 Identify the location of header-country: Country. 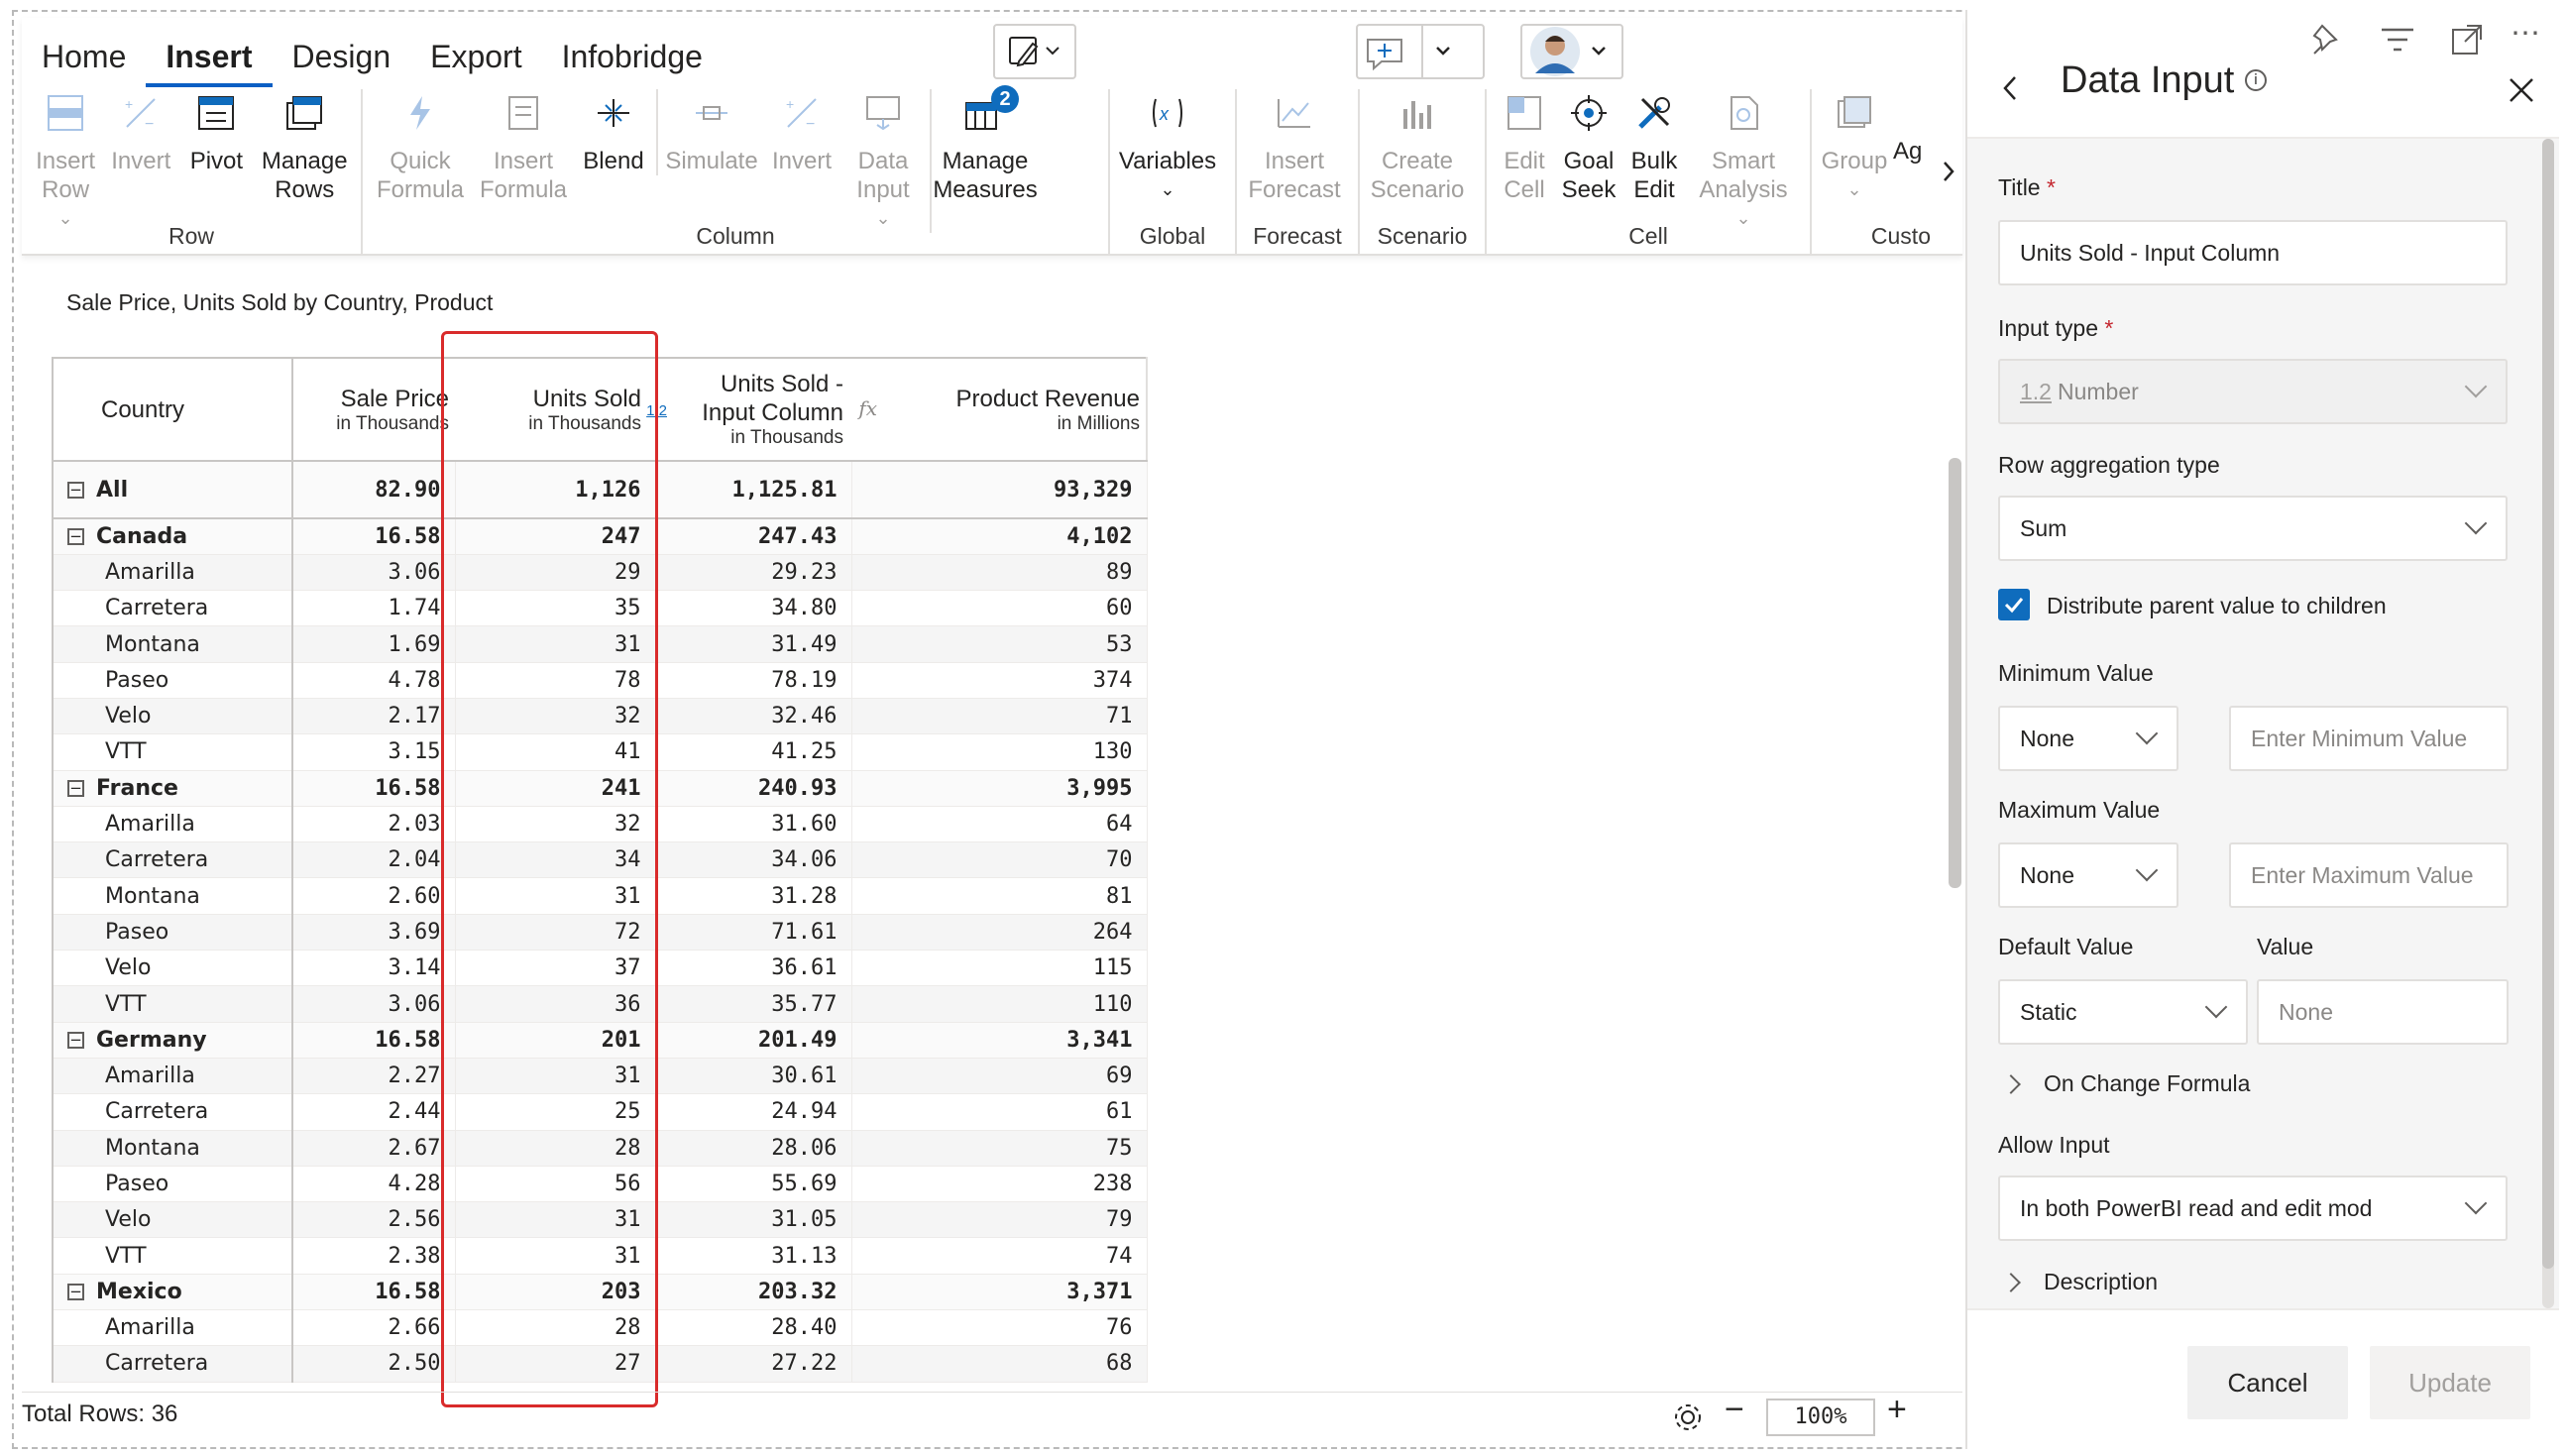
(172, 409).